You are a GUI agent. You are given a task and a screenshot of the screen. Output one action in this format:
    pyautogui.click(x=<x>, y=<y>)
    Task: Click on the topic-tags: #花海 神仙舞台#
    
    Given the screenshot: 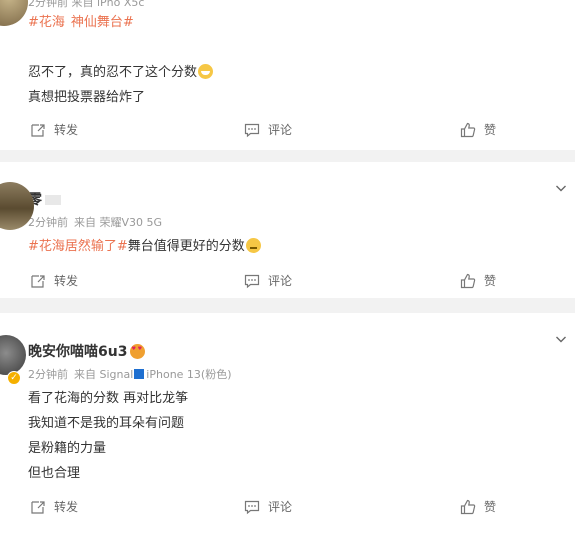 What is the action you would take?
    pyautogui.click(x=84, y=20)
    